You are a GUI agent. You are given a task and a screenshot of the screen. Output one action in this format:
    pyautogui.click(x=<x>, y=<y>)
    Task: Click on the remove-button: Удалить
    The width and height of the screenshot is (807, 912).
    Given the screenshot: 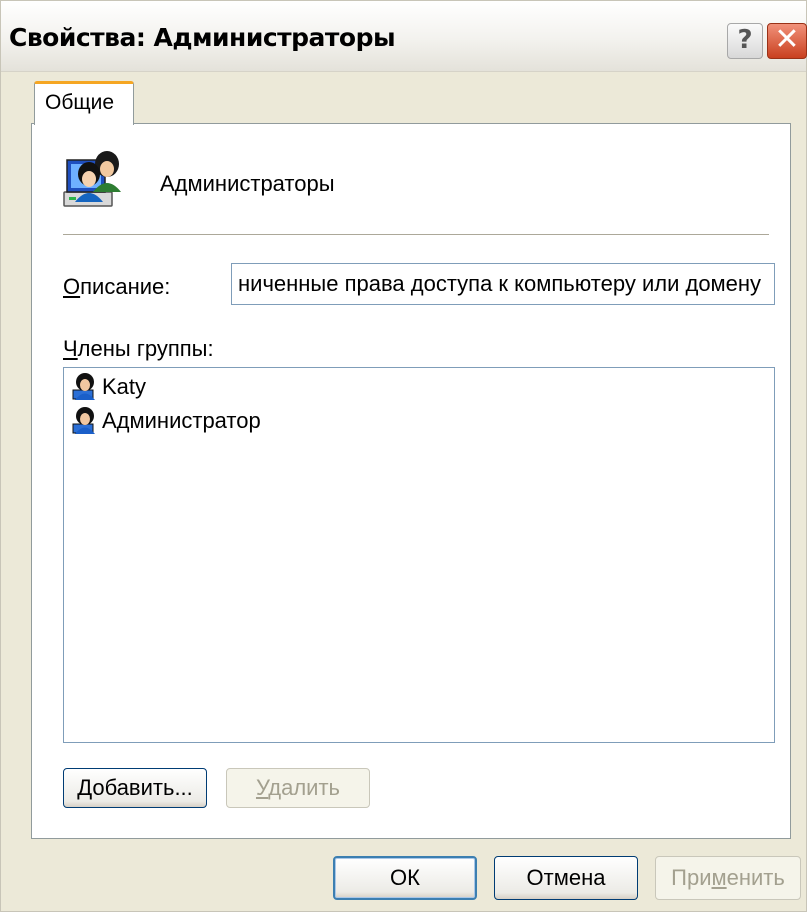 What is the action you would take?
    pyautogui.click(x=298, y=788)
    